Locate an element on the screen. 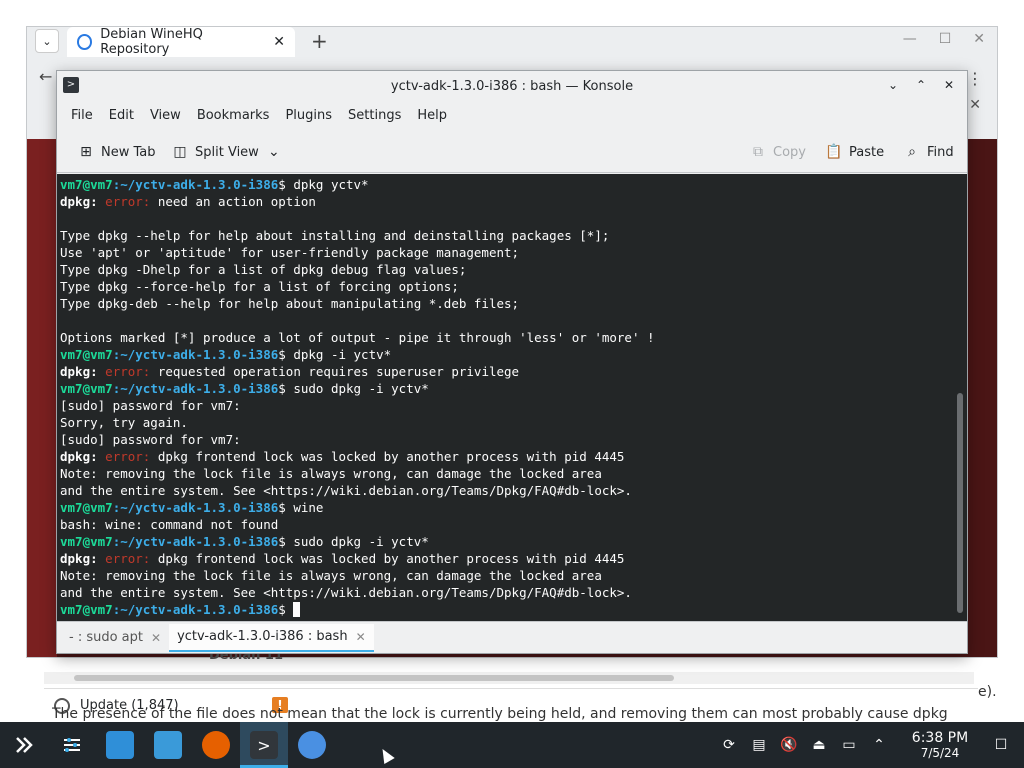  page-edge-text: e). is located at coordinates (987, 692).